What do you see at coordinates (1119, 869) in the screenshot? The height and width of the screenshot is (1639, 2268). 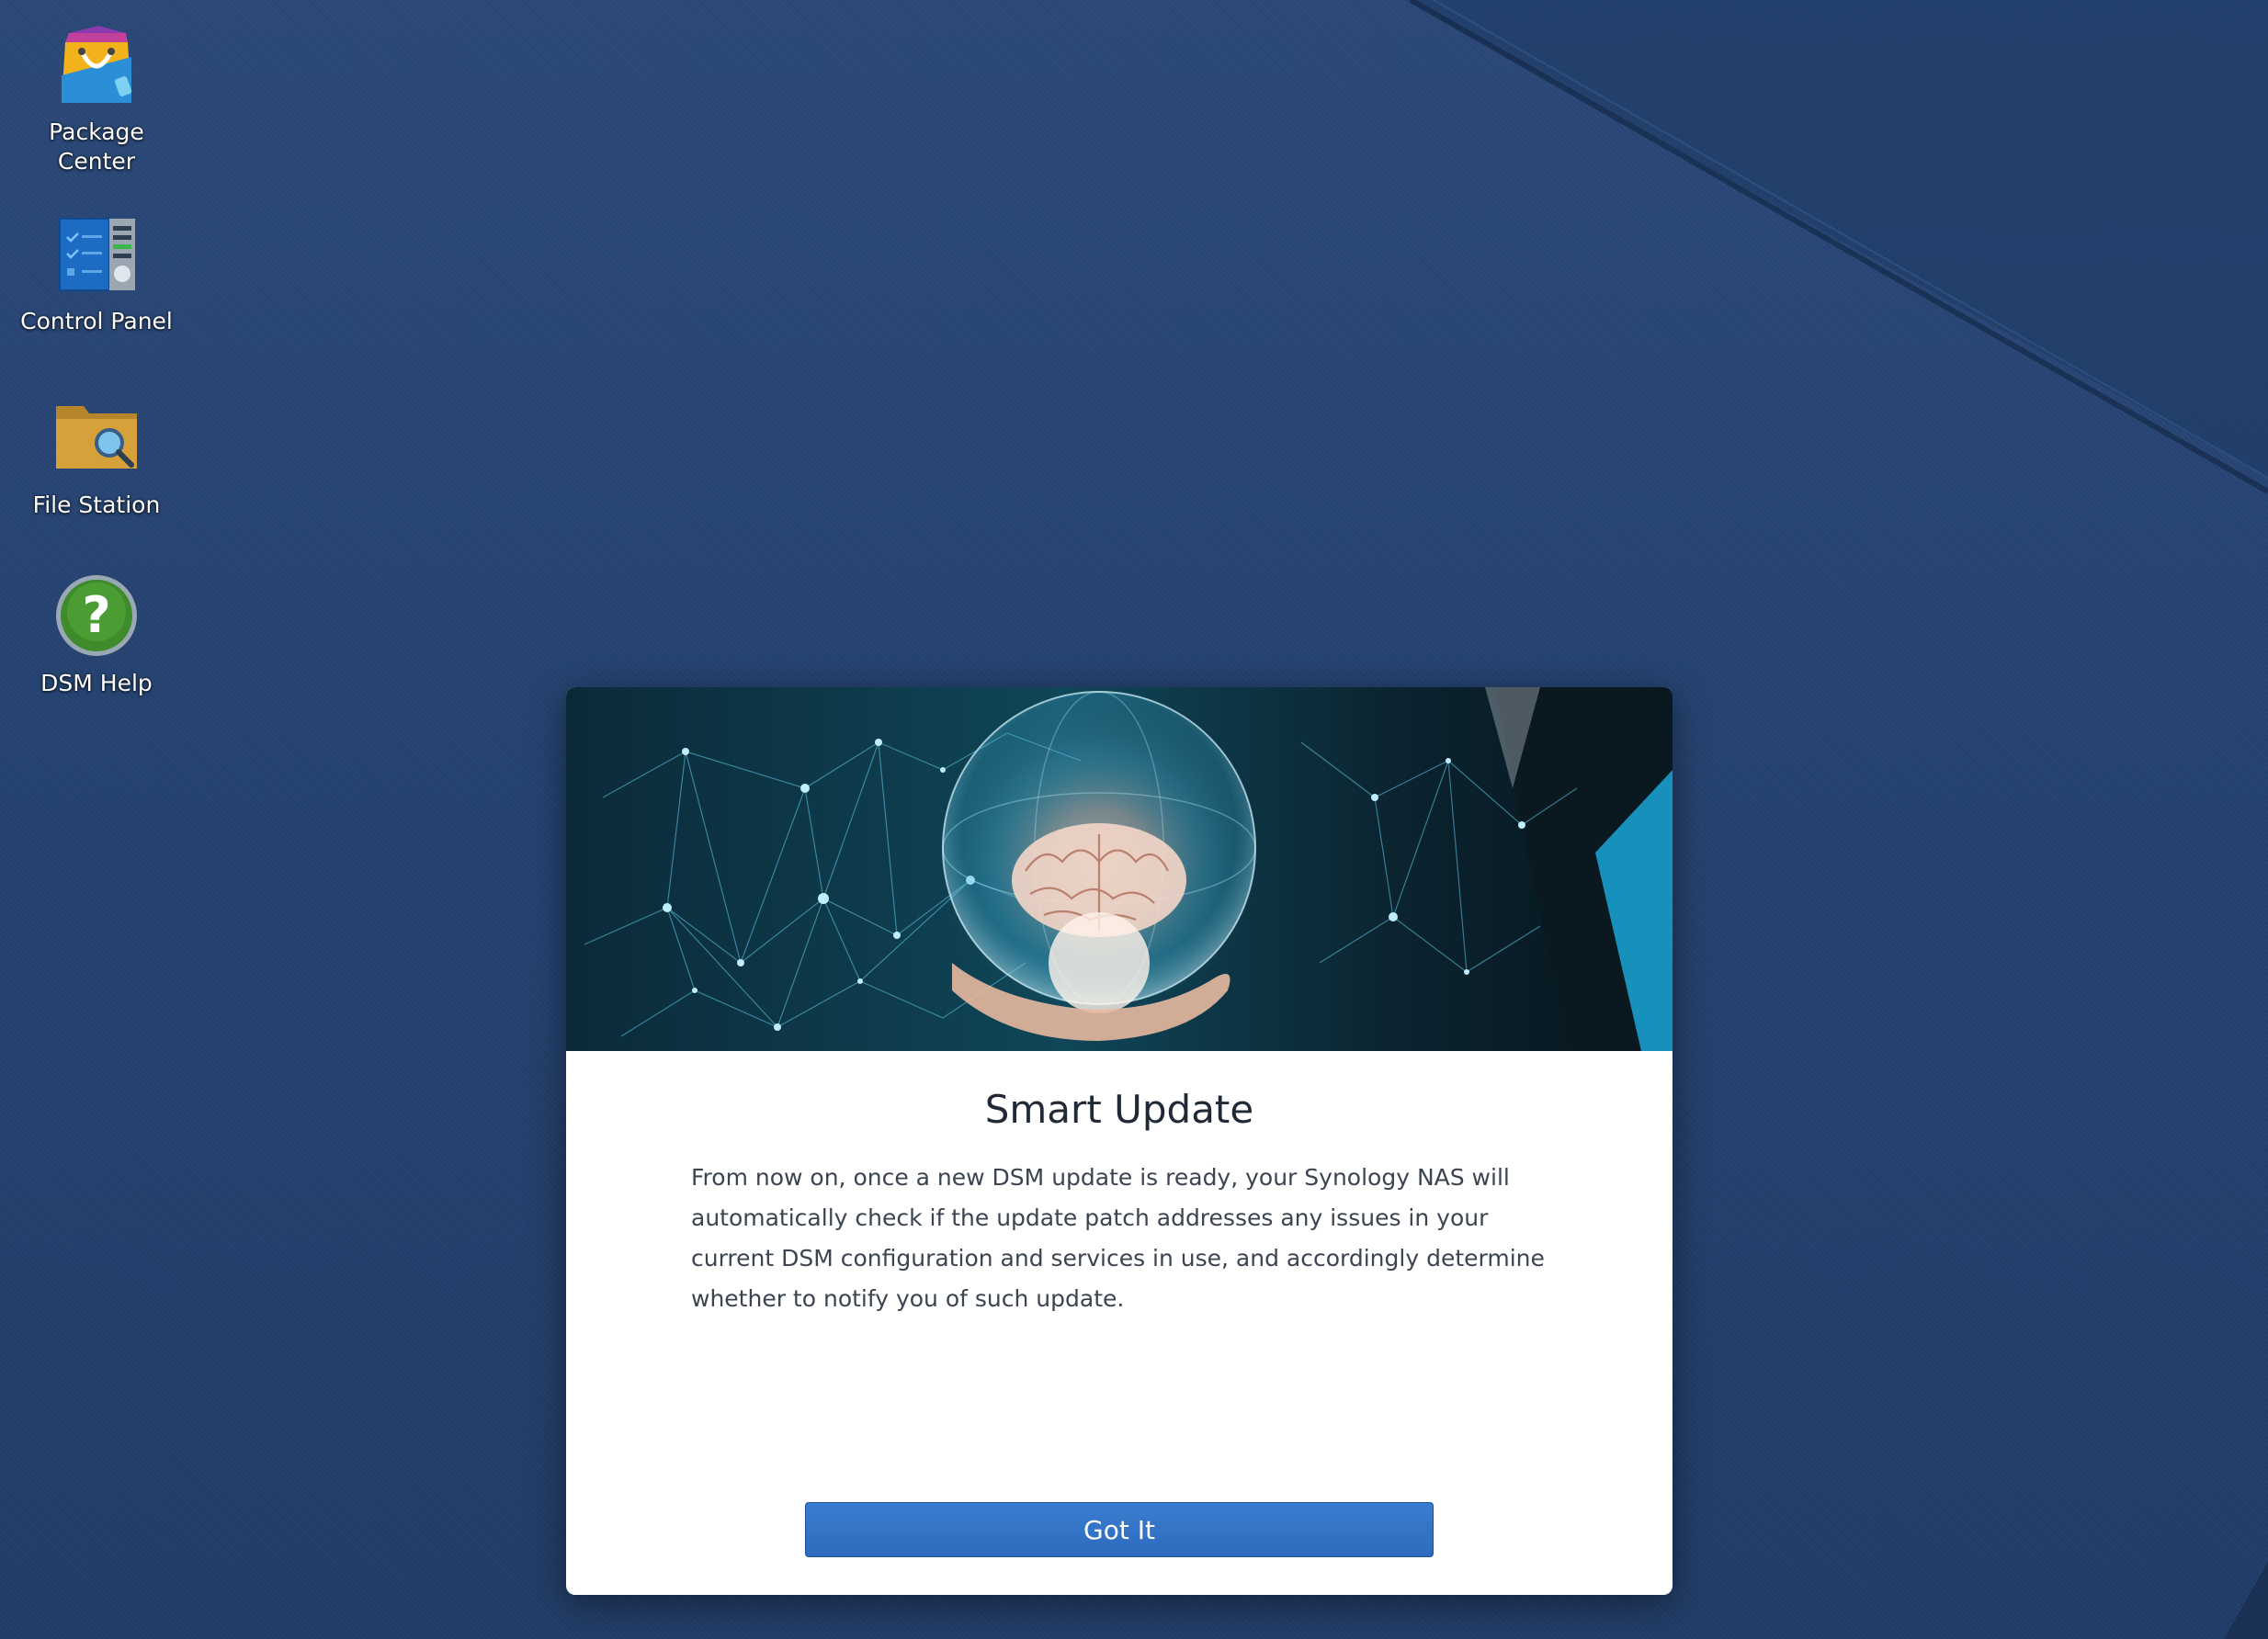 I see `hero-image` at bounding box center [1119, 869].